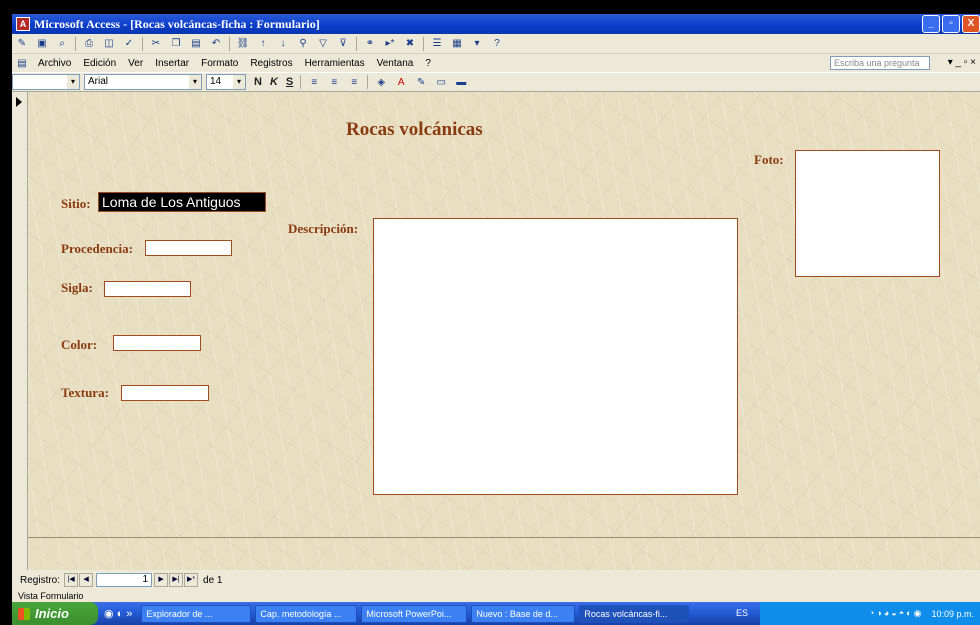  What do you see at coordinates (191, 580) in the screenshot?
I see `new-record-nav-icon: ▶*` at bounding box center [191, 580].